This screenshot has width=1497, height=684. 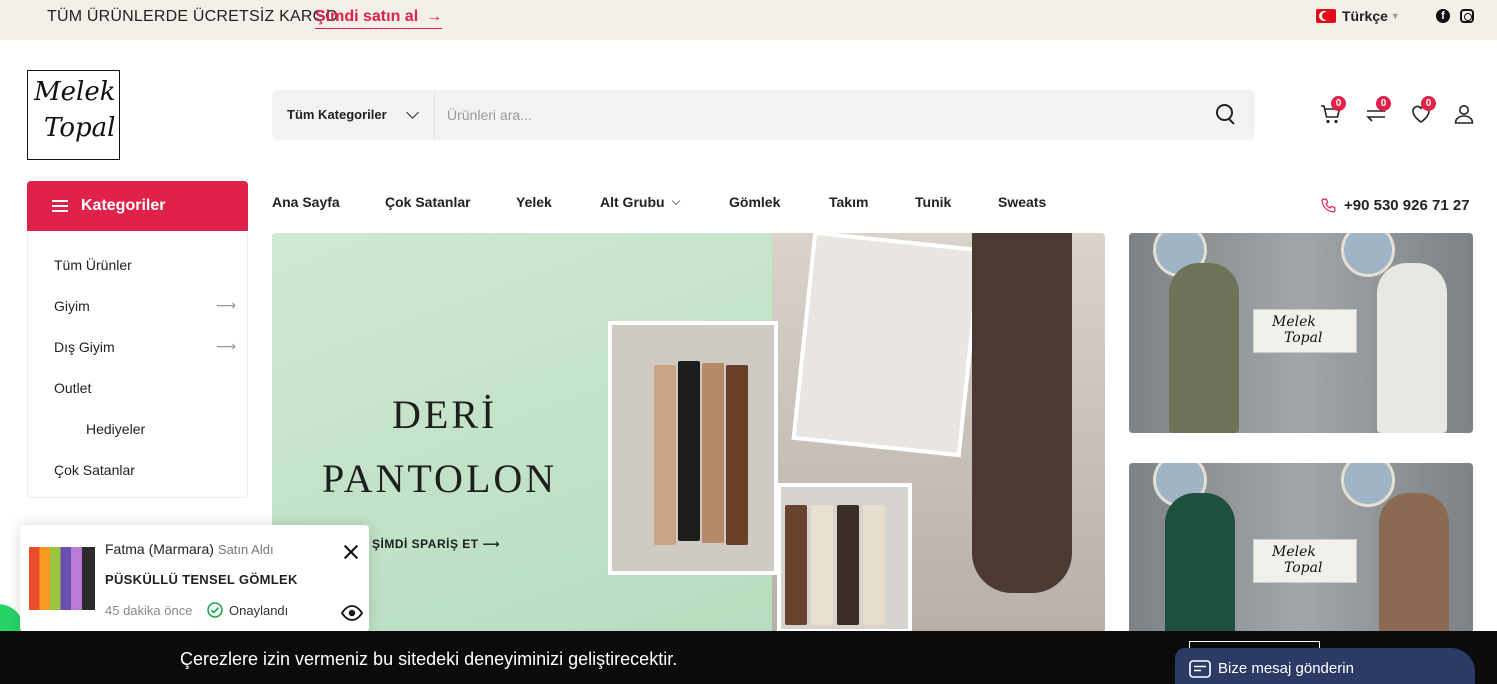 What do you see at coordinates (1326, 16) in the screenshot?
I see `turkey-flag-icon` at bounding box center [1326, 16].